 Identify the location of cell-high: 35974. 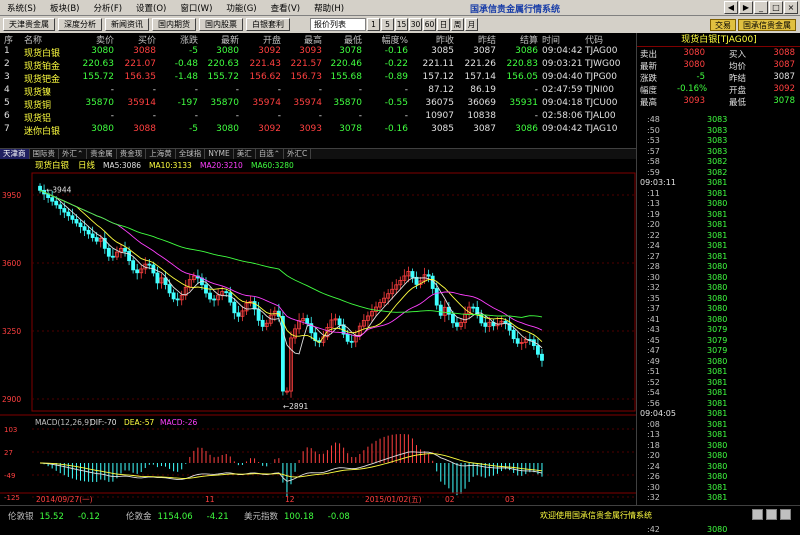
(305, 103).